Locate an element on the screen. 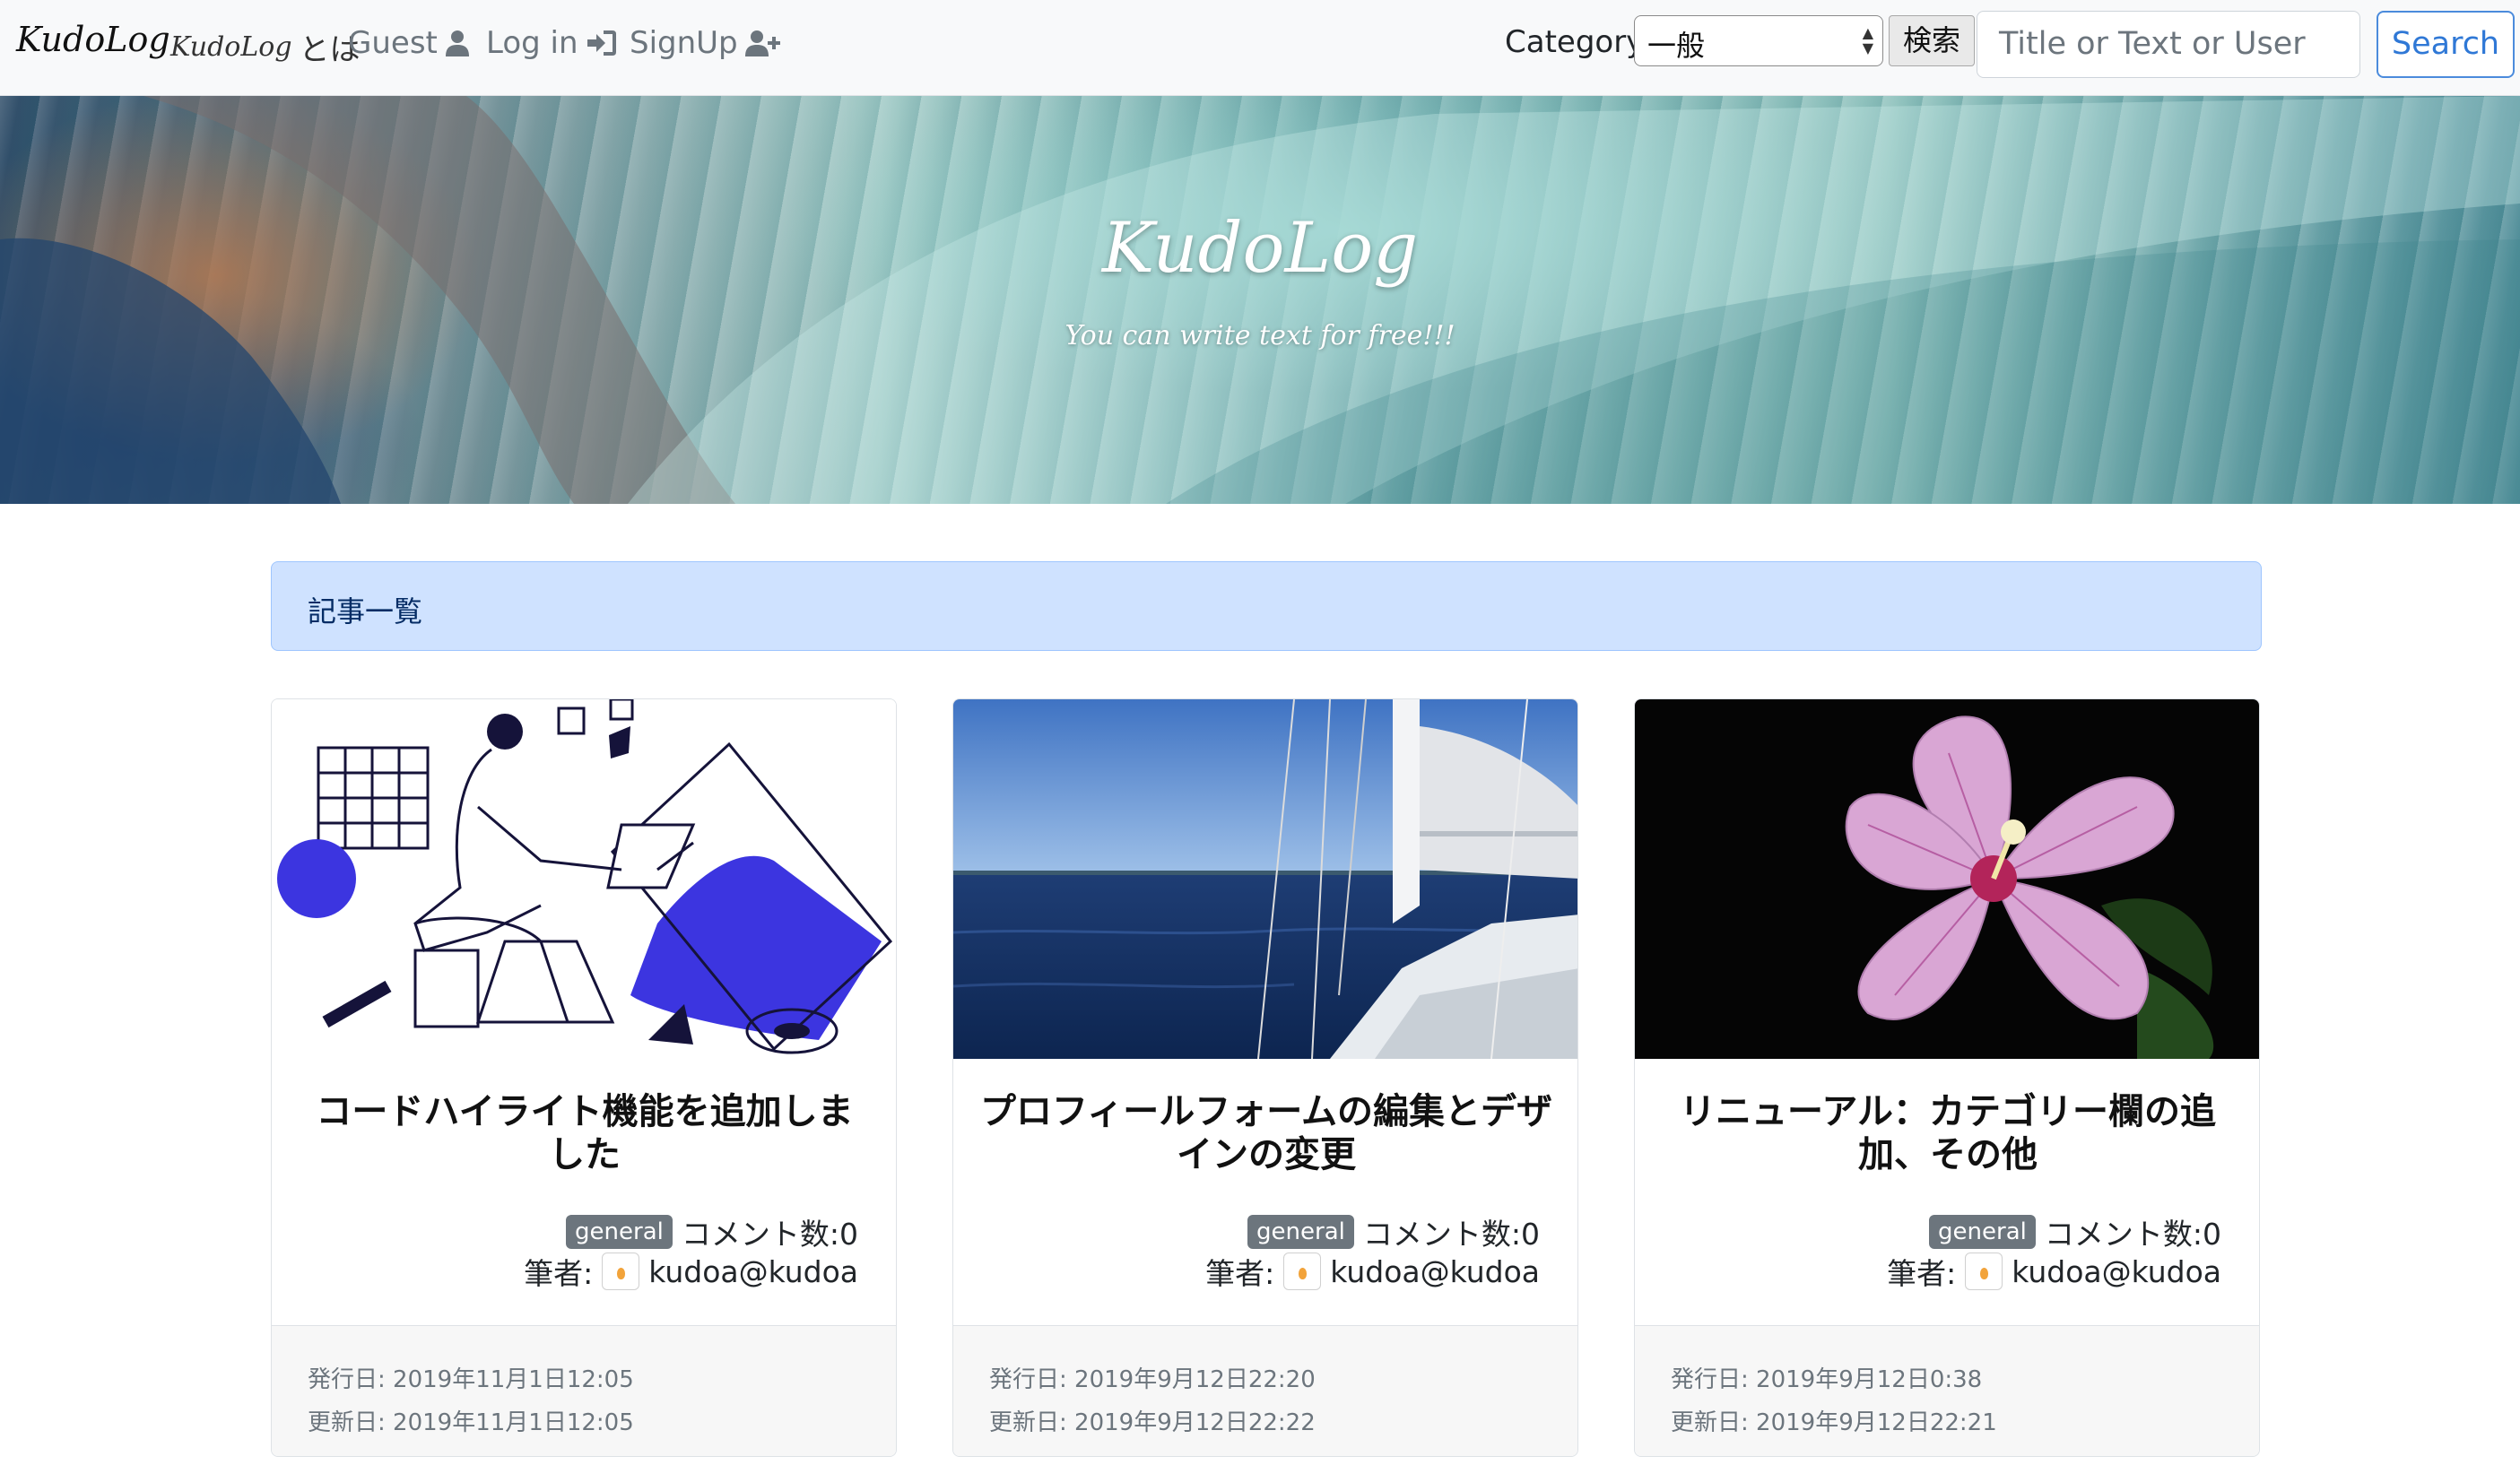 The height and width of the screenshot is (1465, 2520). nav-guest-link: Guest is located at coordinates (409, 43).